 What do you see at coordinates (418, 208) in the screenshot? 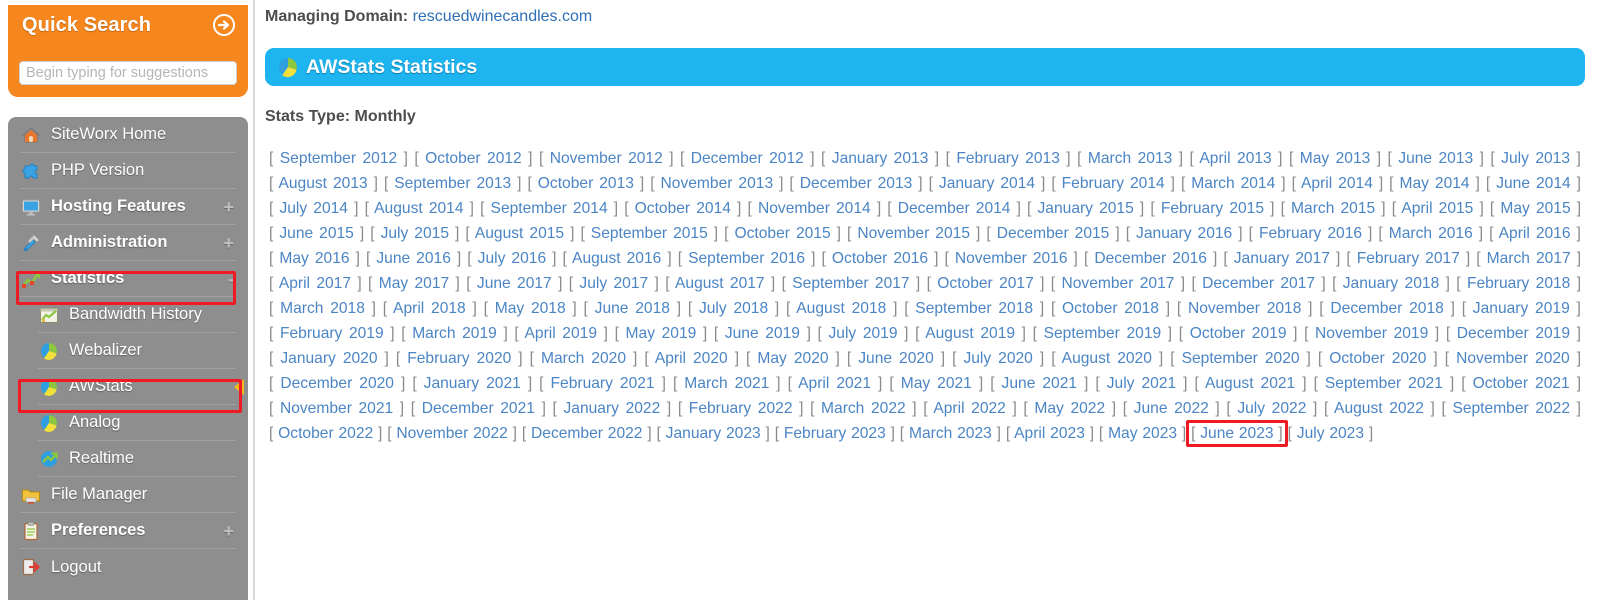
I see `month-link: August 2014` at bounding box center [418, 208].